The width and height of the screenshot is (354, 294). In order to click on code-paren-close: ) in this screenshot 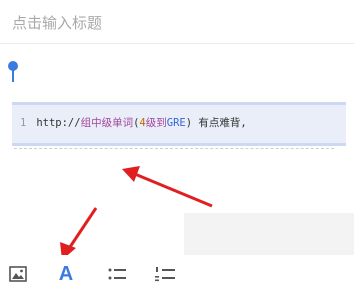, I will do `click(189, 123)`.